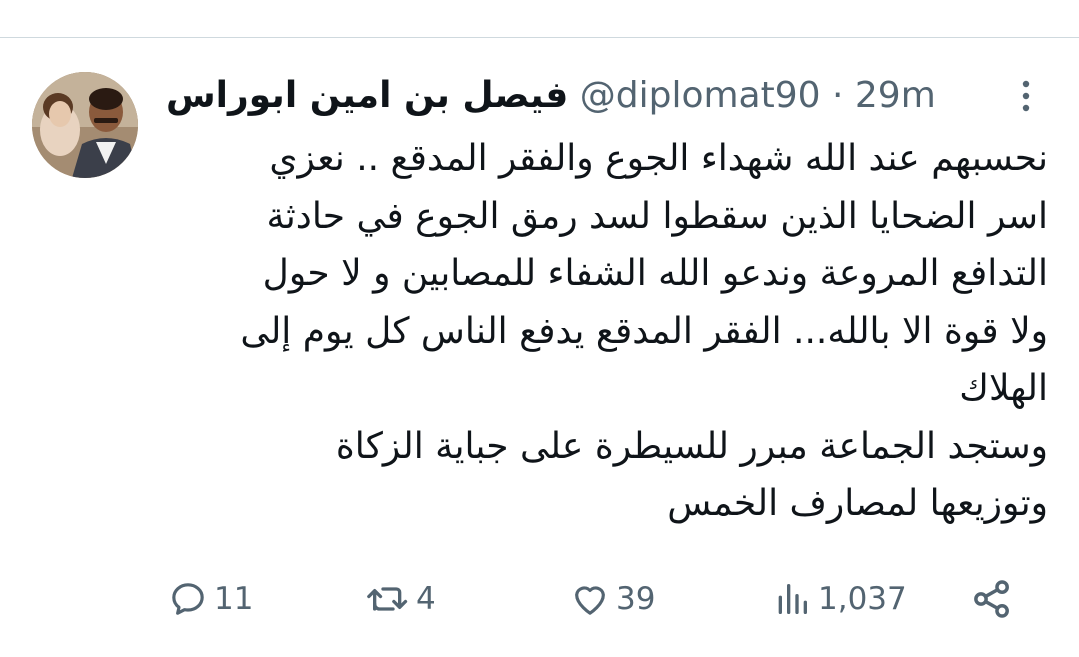 Image resolution: width=1079 pixels, height=657 pixels. What do you see at coordinates (210, 599) in the screenshot?
I see `reply-button: 11` at bounding box center [210, 599].